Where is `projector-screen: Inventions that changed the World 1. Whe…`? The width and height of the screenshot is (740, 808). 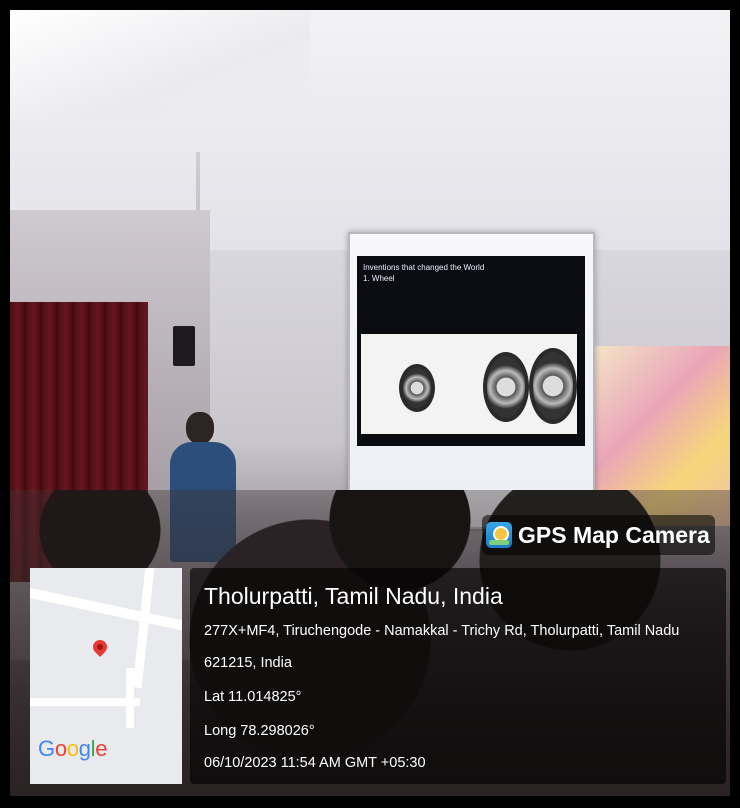
projector-screen: Inventions that changed the World 1. Whe… is located at coordinates (471, 380).